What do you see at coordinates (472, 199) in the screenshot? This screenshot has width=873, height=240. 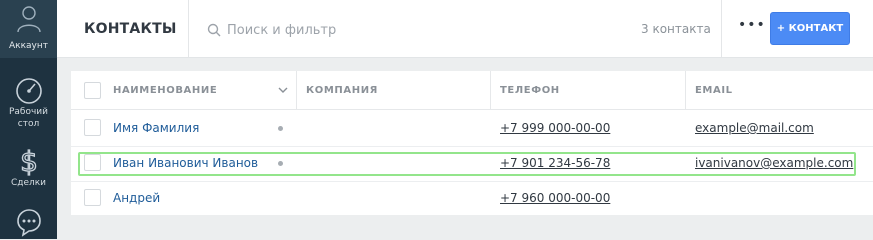 I see `table-row: Андрей +7 960 000-00-00` at bounding box center [472, 199].